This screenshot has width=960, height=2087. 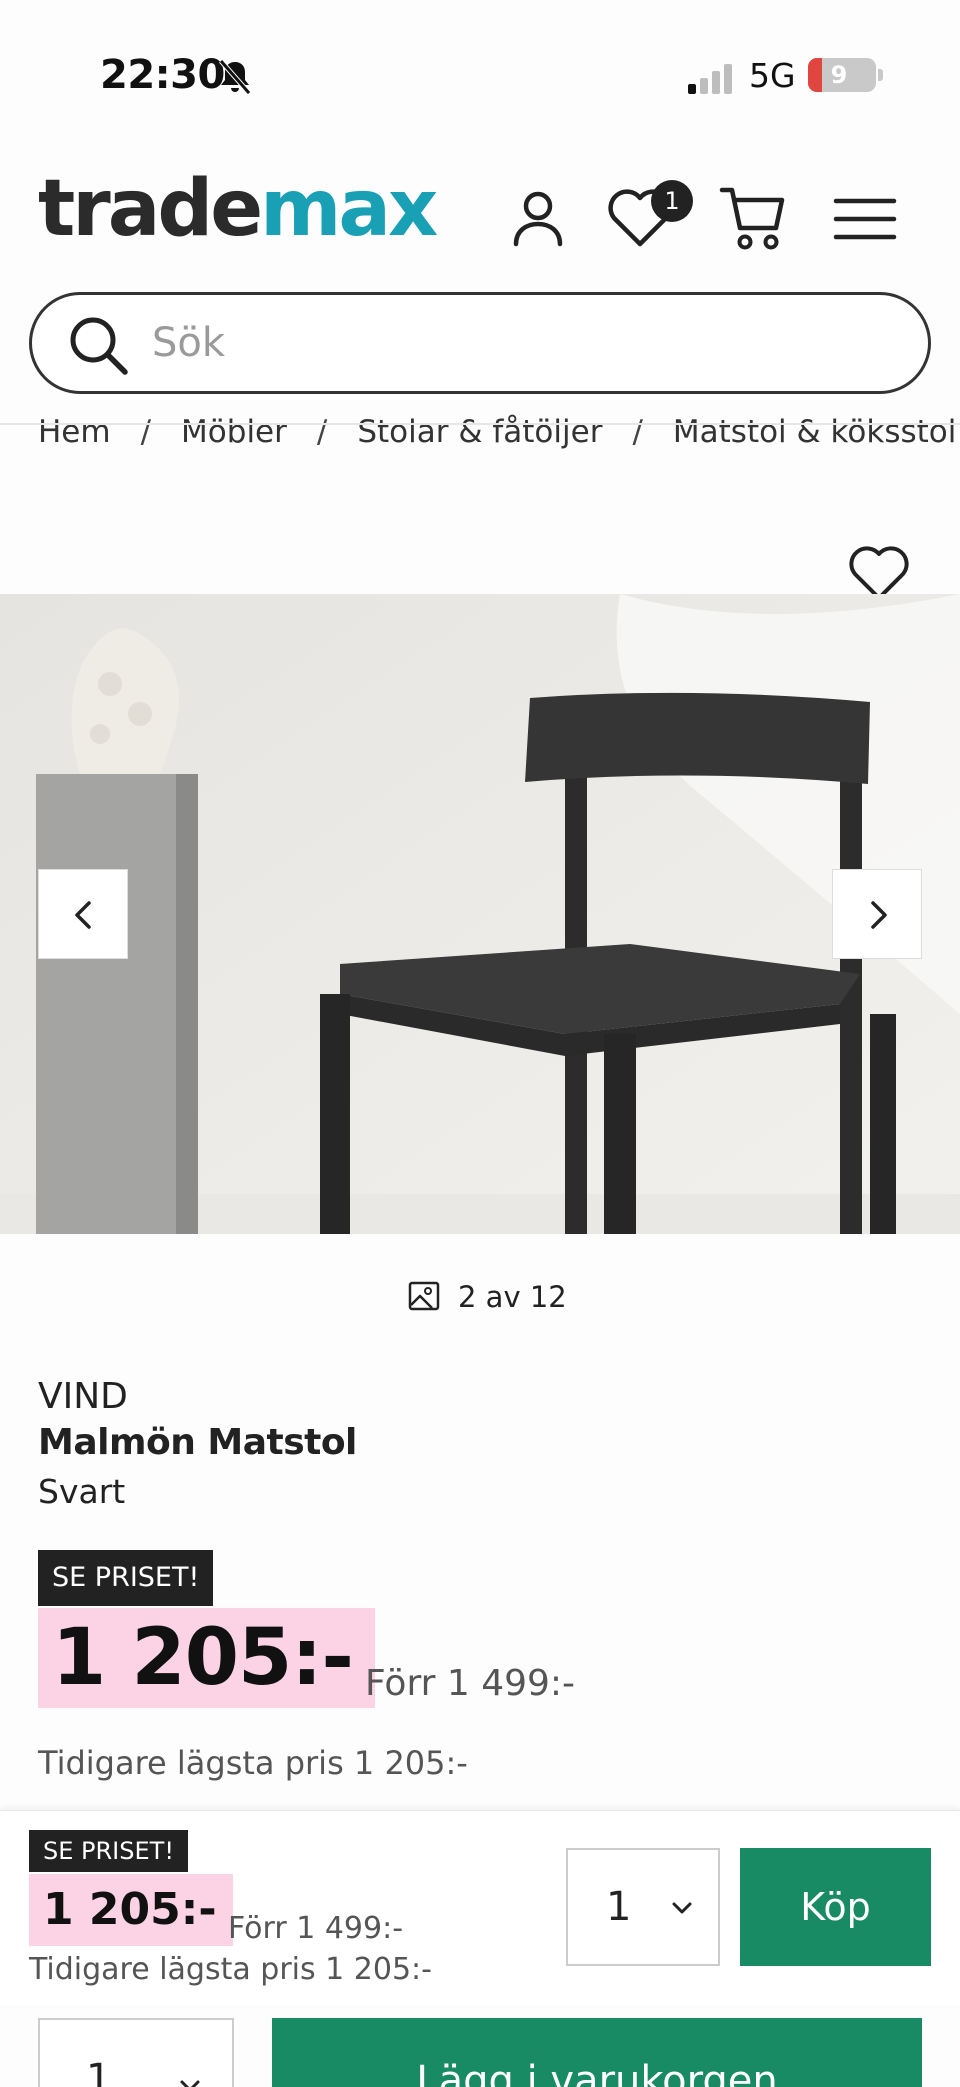 I want to click on wishlist-count-badge: 1, so click(x=672, y=201).